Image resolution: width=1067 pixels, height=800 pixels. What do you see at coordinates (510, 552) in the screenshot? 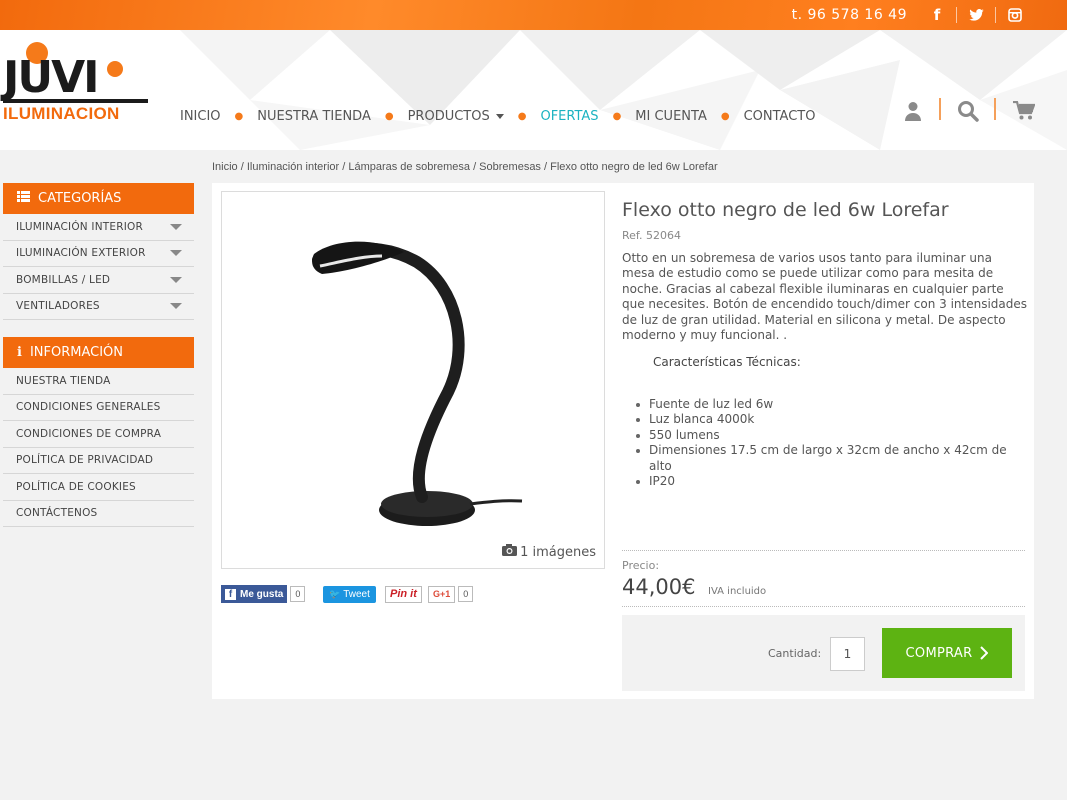
I see `camera-icon` at bounding box center [510, 552].